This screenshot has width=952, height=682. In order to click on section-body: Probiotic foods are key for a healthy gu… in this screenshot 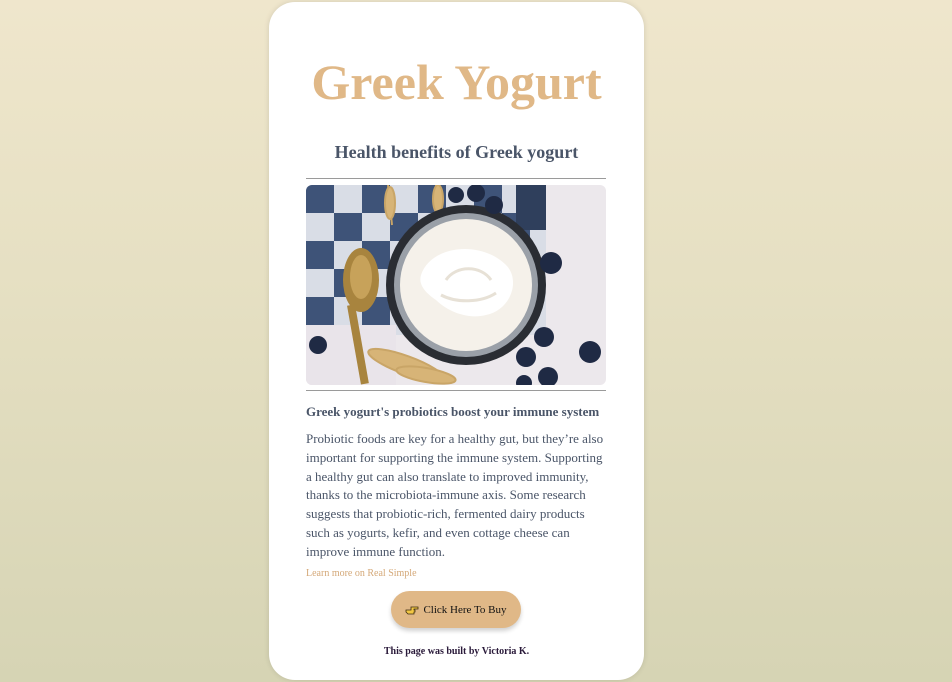, I will do `click(455, 495)`.